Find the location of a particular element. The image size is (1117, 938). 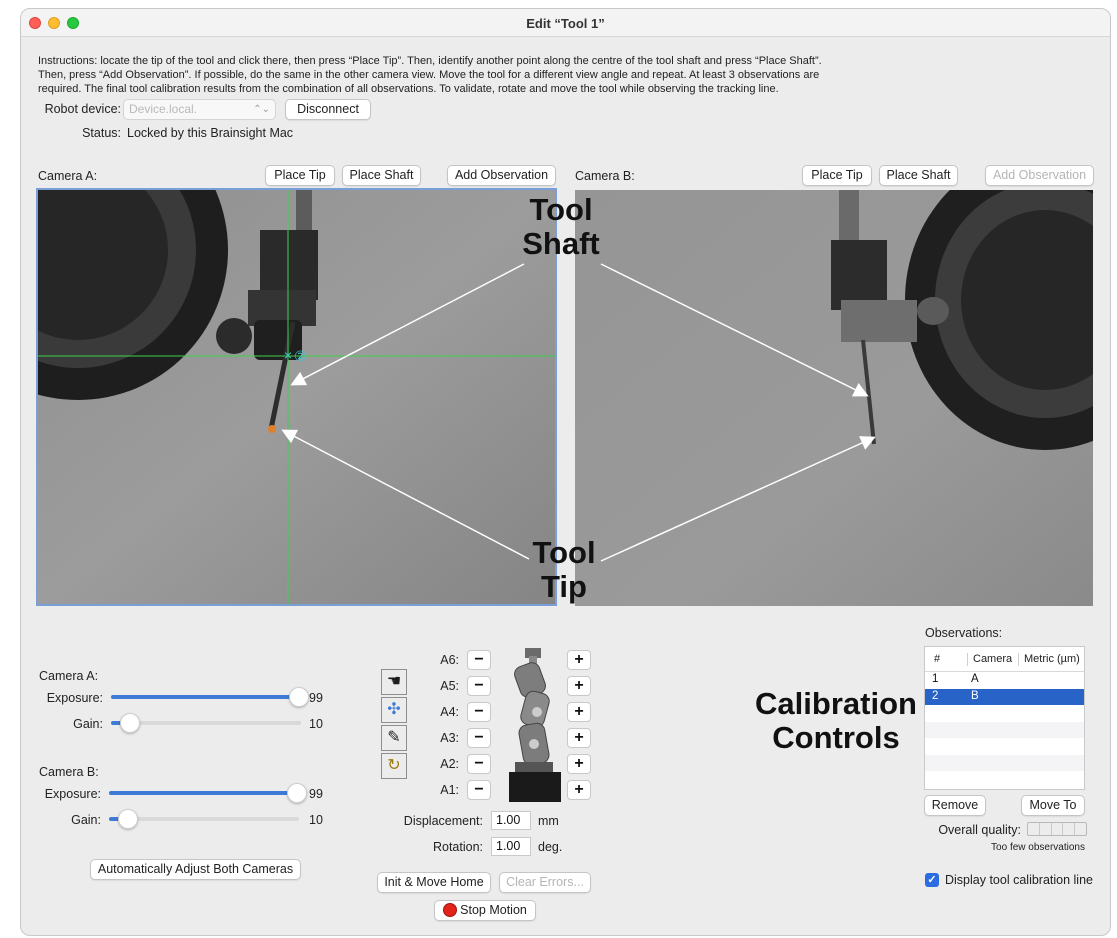

camera-a-controls-heading: Camera A: is located at coordinates (69, 676).